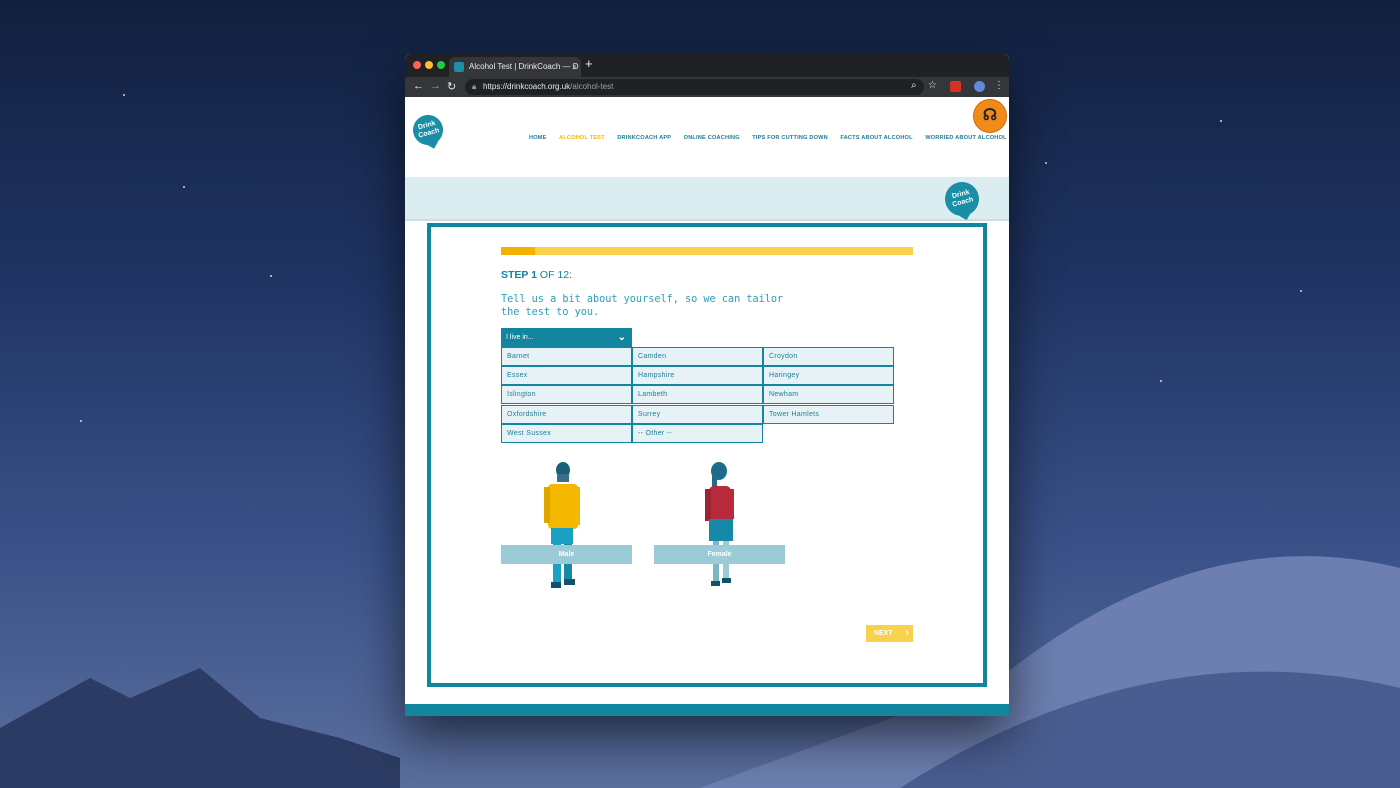 Image resolution: width=1400 pixels, height=788 pixels. Describe the element at coordinates (955, 86) in the screenshot. I see `extension-red-icon` at that location.